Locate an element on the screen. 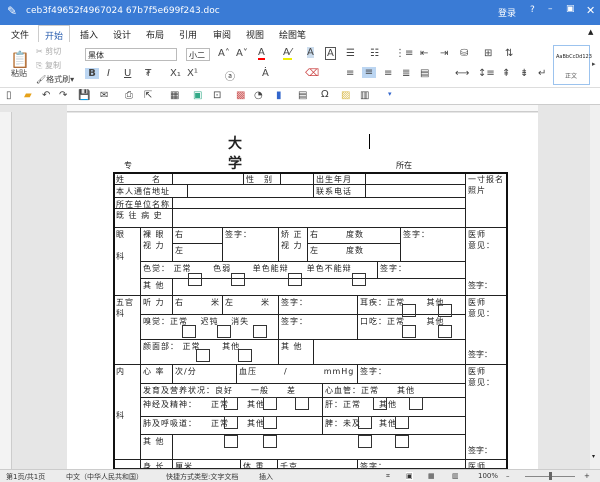 The width and height of the screenshot is (600, 482). form-cell-left-m: 左 米 is located at coordinates (250, 305).